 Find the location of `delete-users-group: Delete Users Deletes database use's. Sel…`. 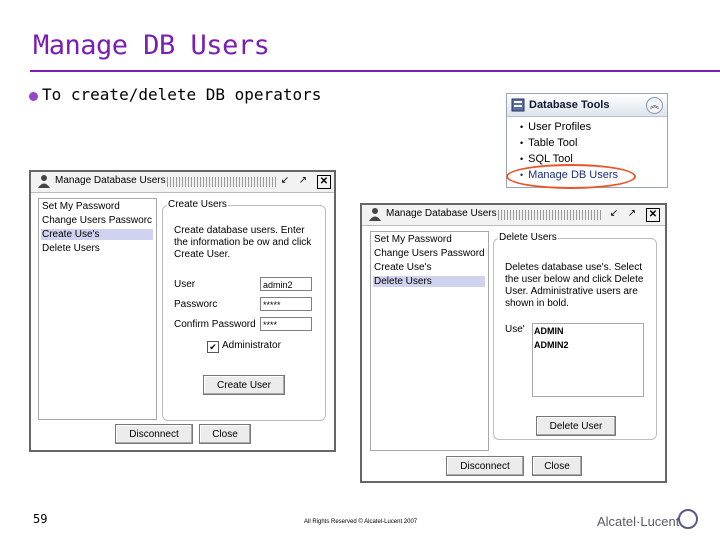

delete-users-group: Delete Users Deletes database use's. Sel… is located at coordinates (575, 336).